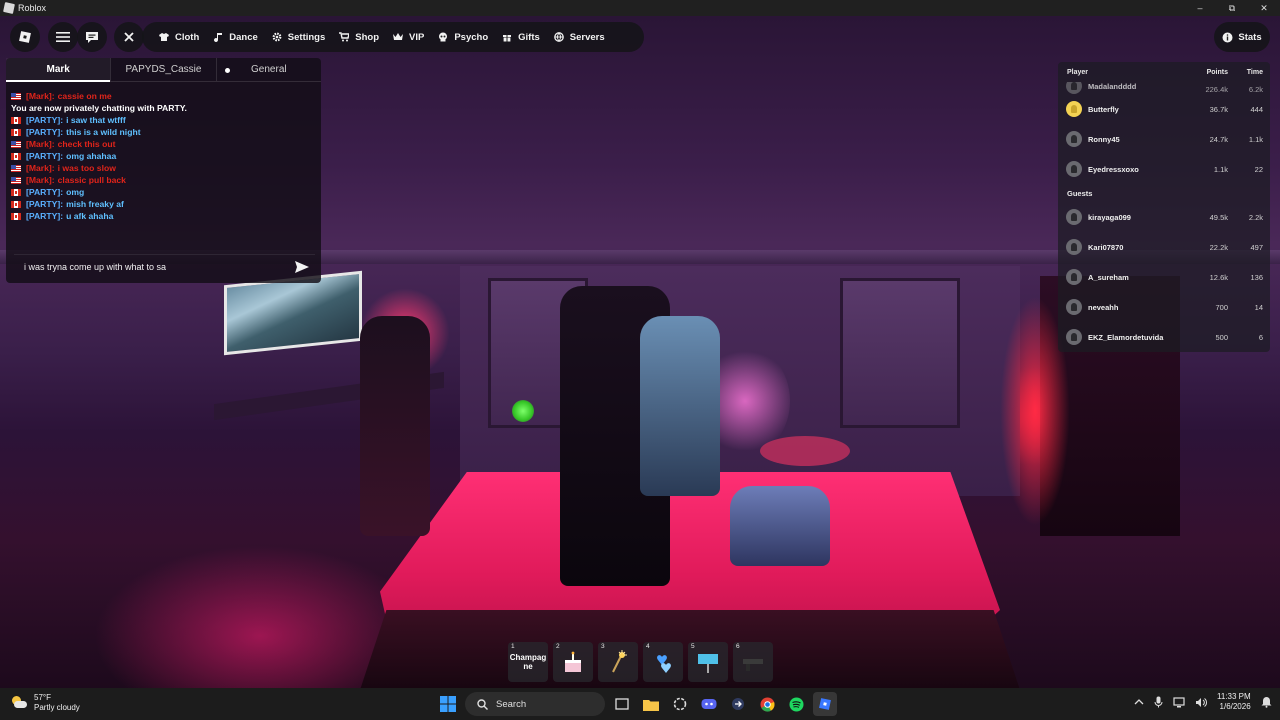 This screenshot has width=1280, height=720. Describe the element at coordinates (1078, 72) in the screenshot. I see `column-player: Player` at that location.